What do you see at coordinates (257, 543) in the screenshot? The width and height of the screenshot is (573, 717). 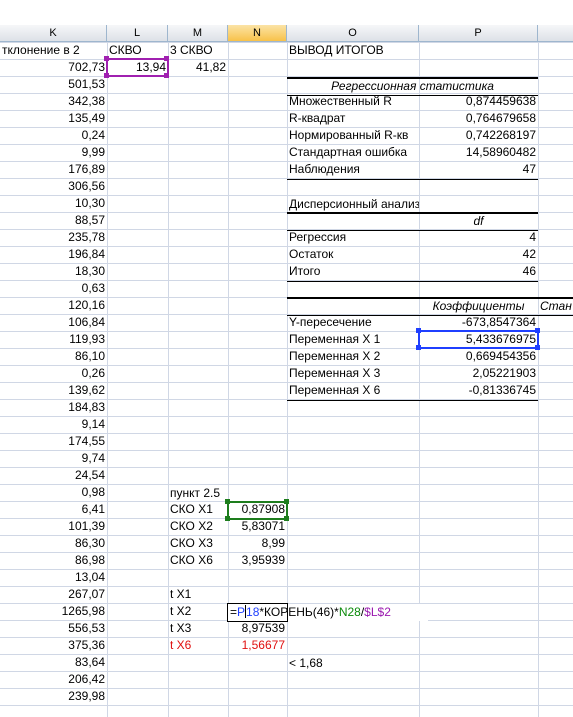 I see `sko-value: 8,99` at bounding box center [257, 543].